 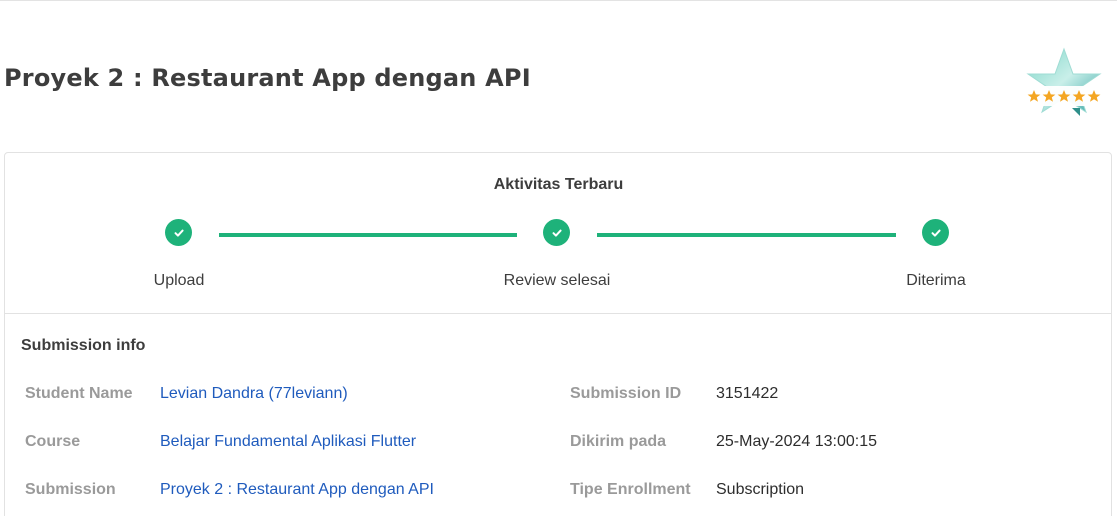 I want to click on step-accepted-check-icon, so click(x=935, y=232).